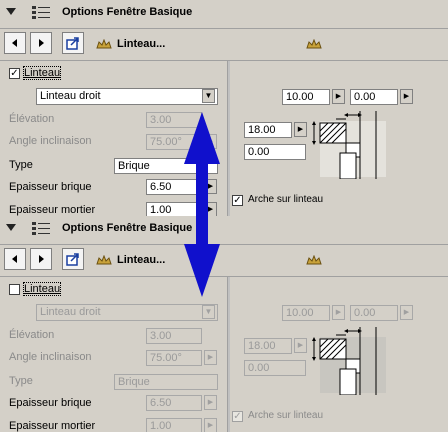 This screenshot has height=432, width=448. Describe the element at coordinates (14, 289) in the screenshot. I see `lintel-checkbox` at that location.